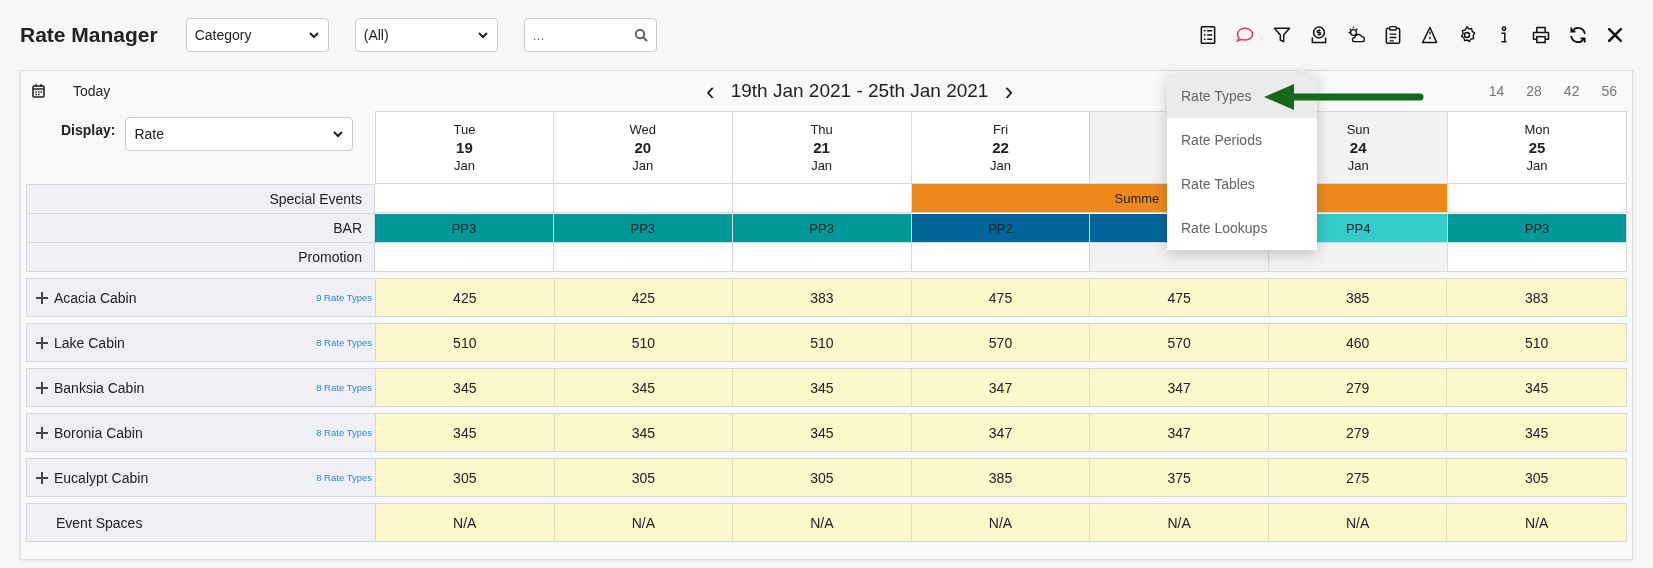 The height and width of the screenshot is (568, 1653). What do you see at coordinates (200, 228) in the screenshot?
I see `row-label: BAR` at bounding box center [200, 228].